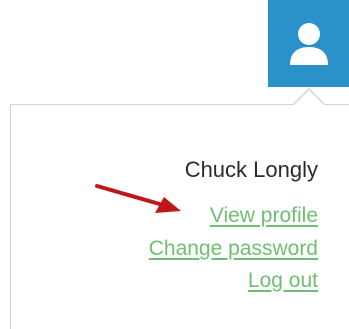 The width and height of the screenshot is (349, 329). Describe the element at coordinates (283, 281) in the screenshot. I see `log-out-link: Log out` at that location.